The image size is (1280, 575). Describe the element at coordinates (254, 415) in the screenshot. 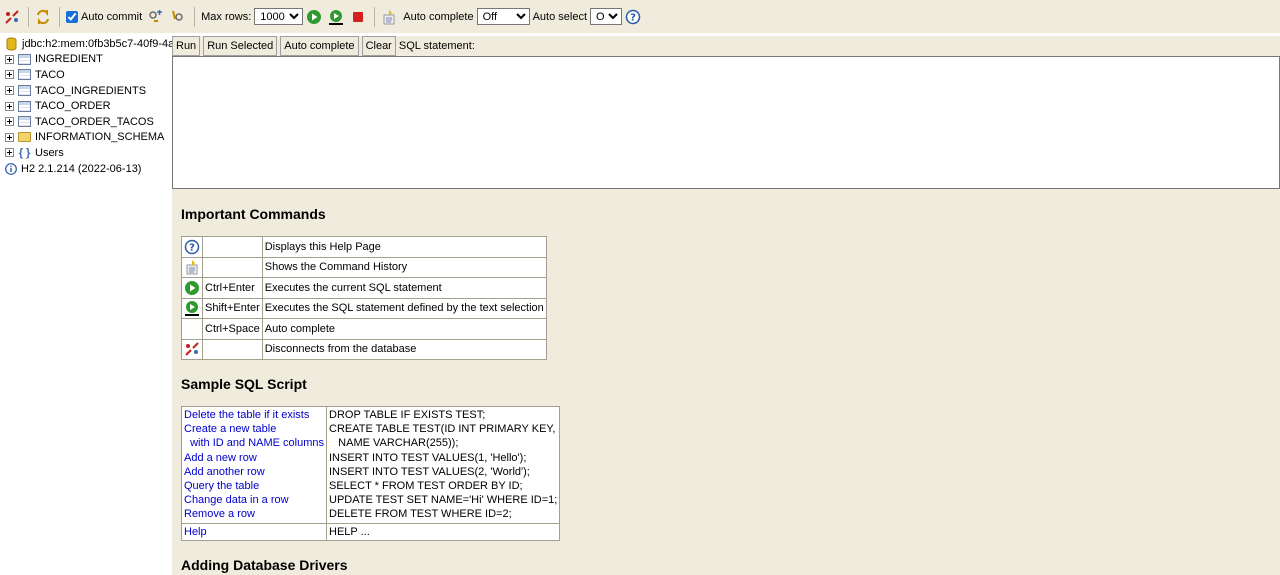

I see `sample-desc-link: Delete the table if it exists` at that location.